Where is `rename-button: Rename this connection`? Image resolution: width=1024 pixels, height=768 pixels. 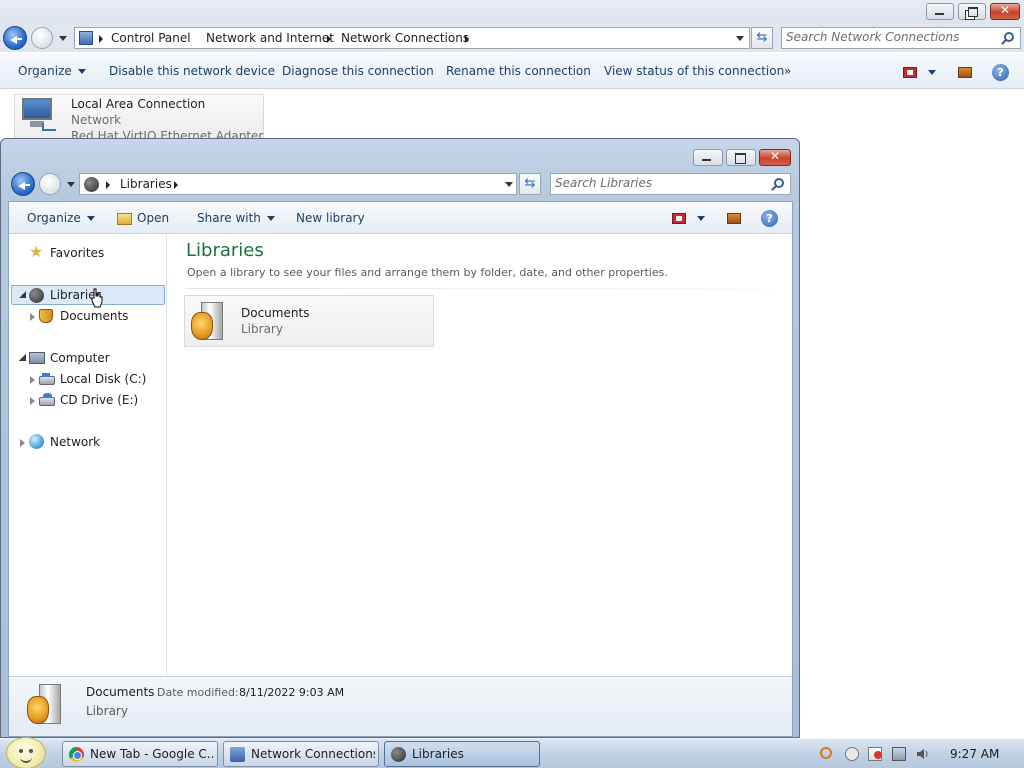 rename-button: Rename this connection is located at coordinates (518, 71).